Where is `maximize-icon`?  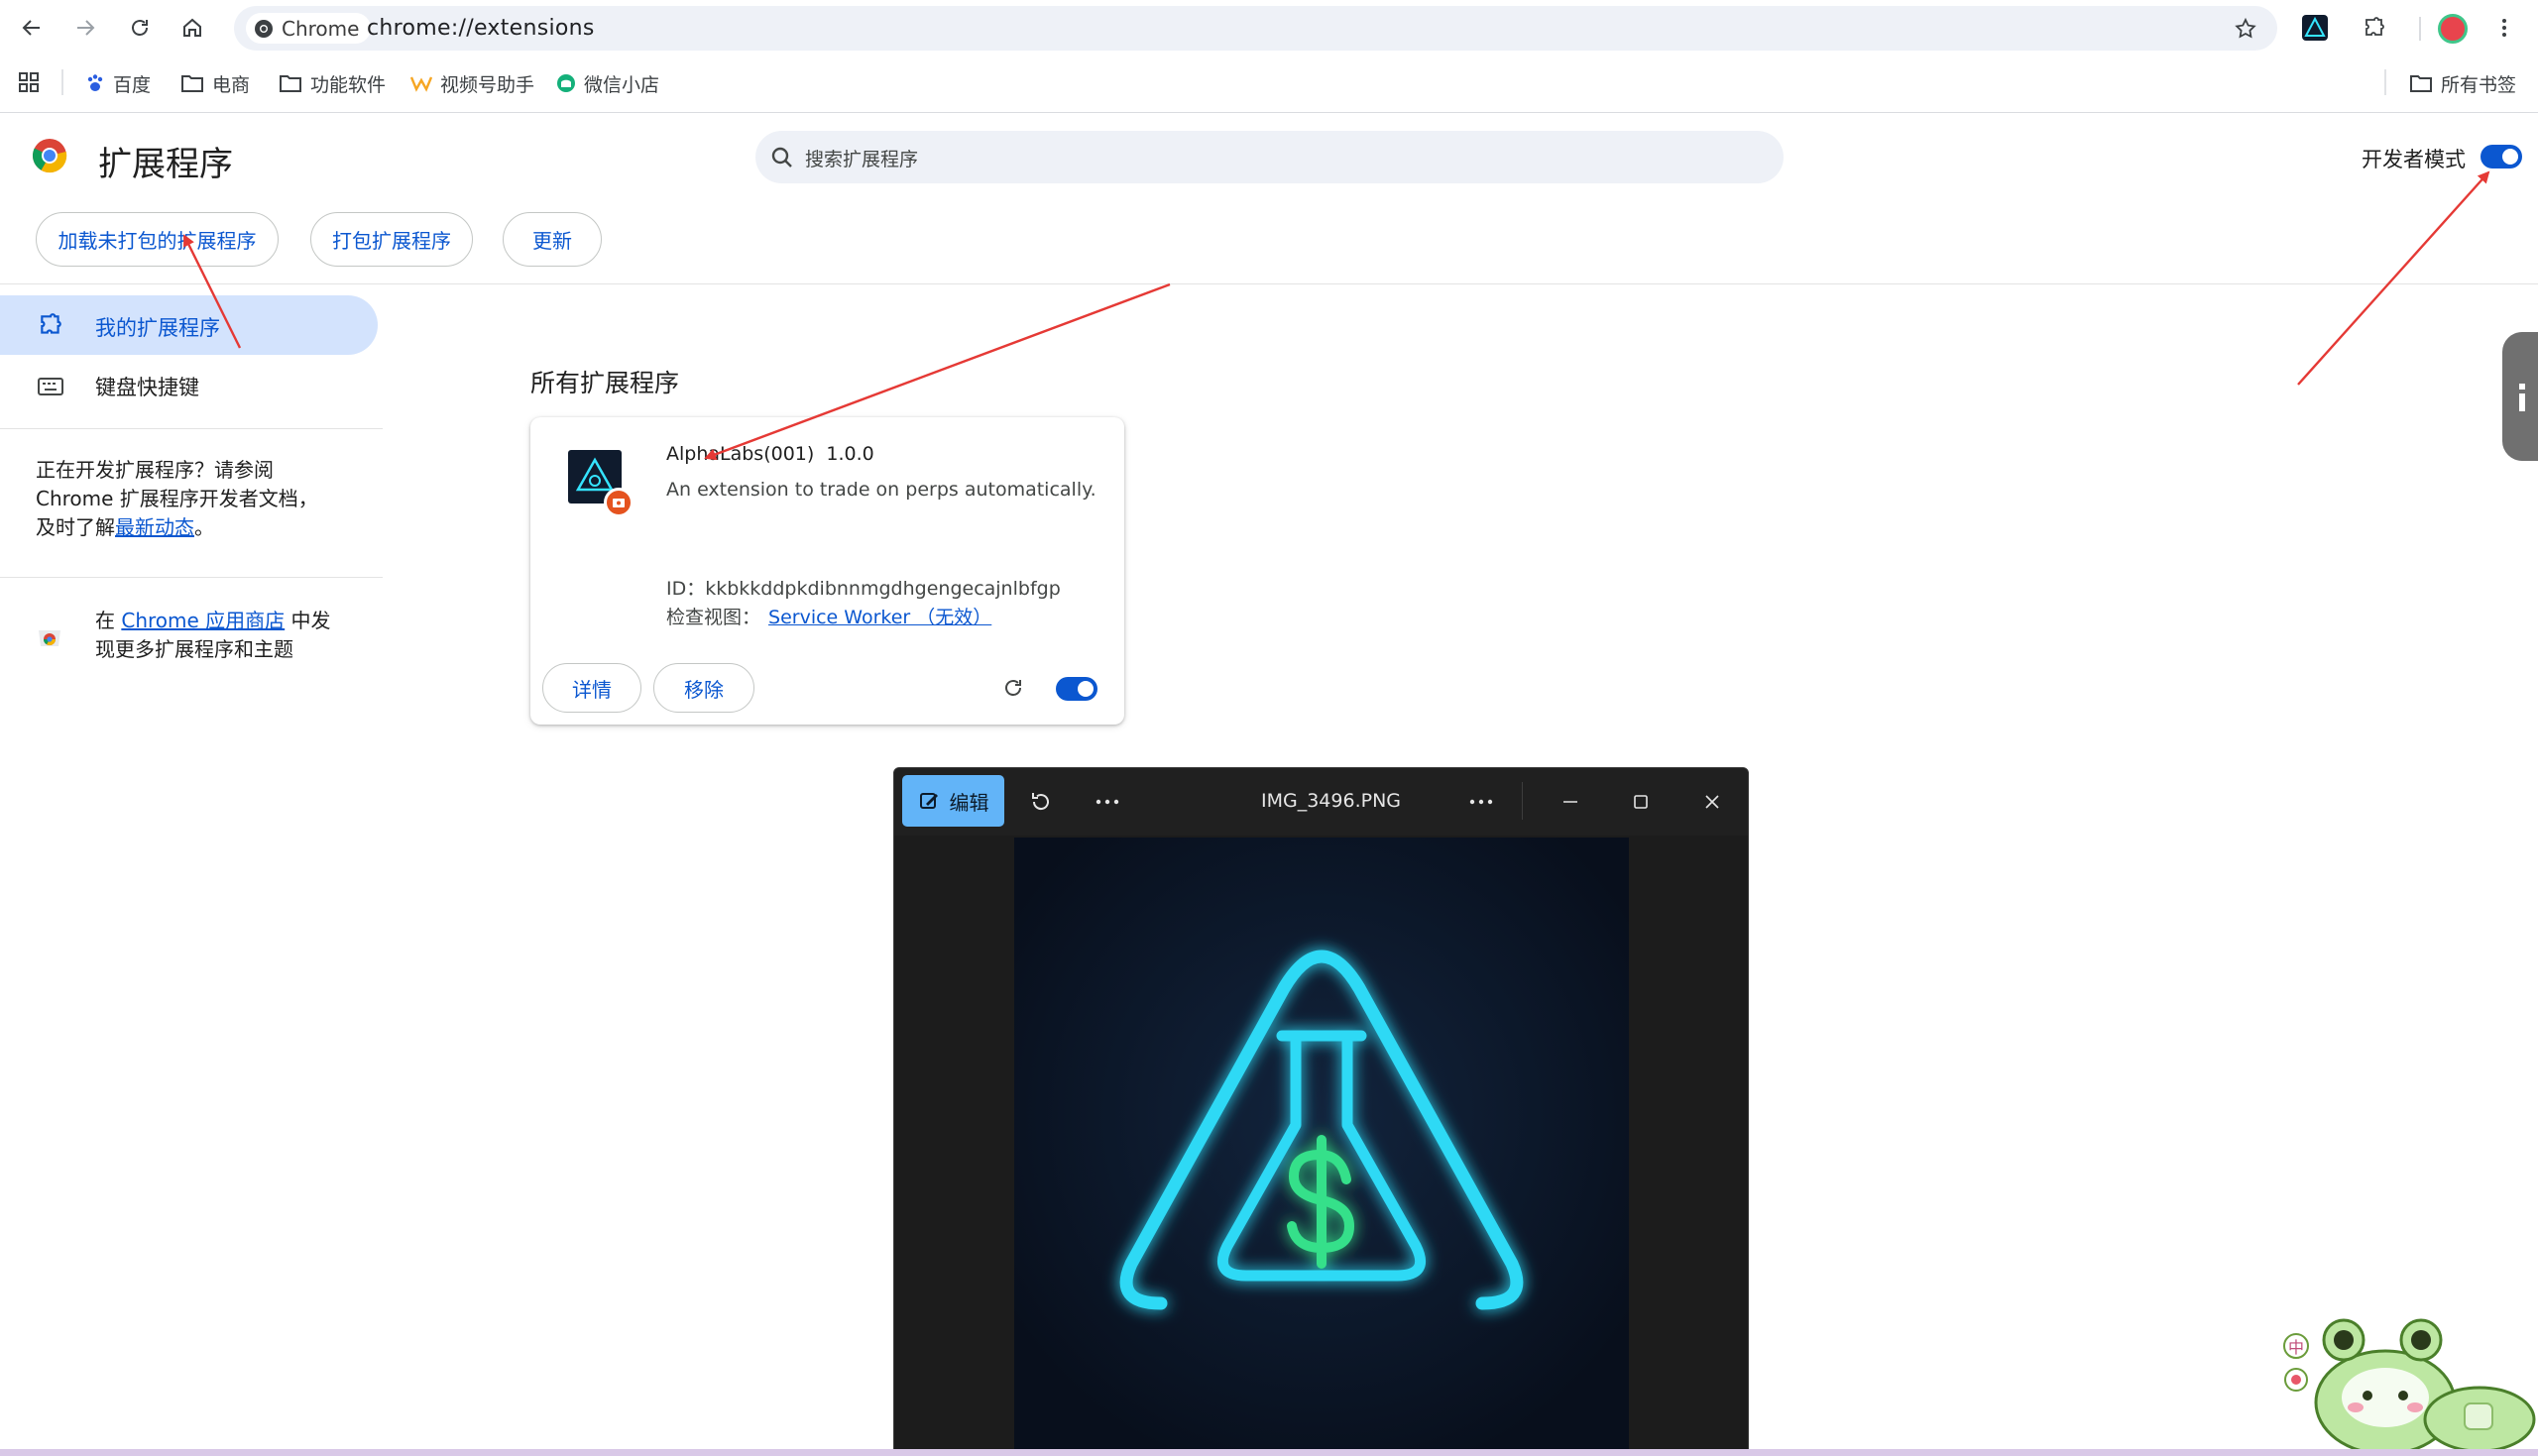
maximize-icon is located at coordinates (1641, 802).